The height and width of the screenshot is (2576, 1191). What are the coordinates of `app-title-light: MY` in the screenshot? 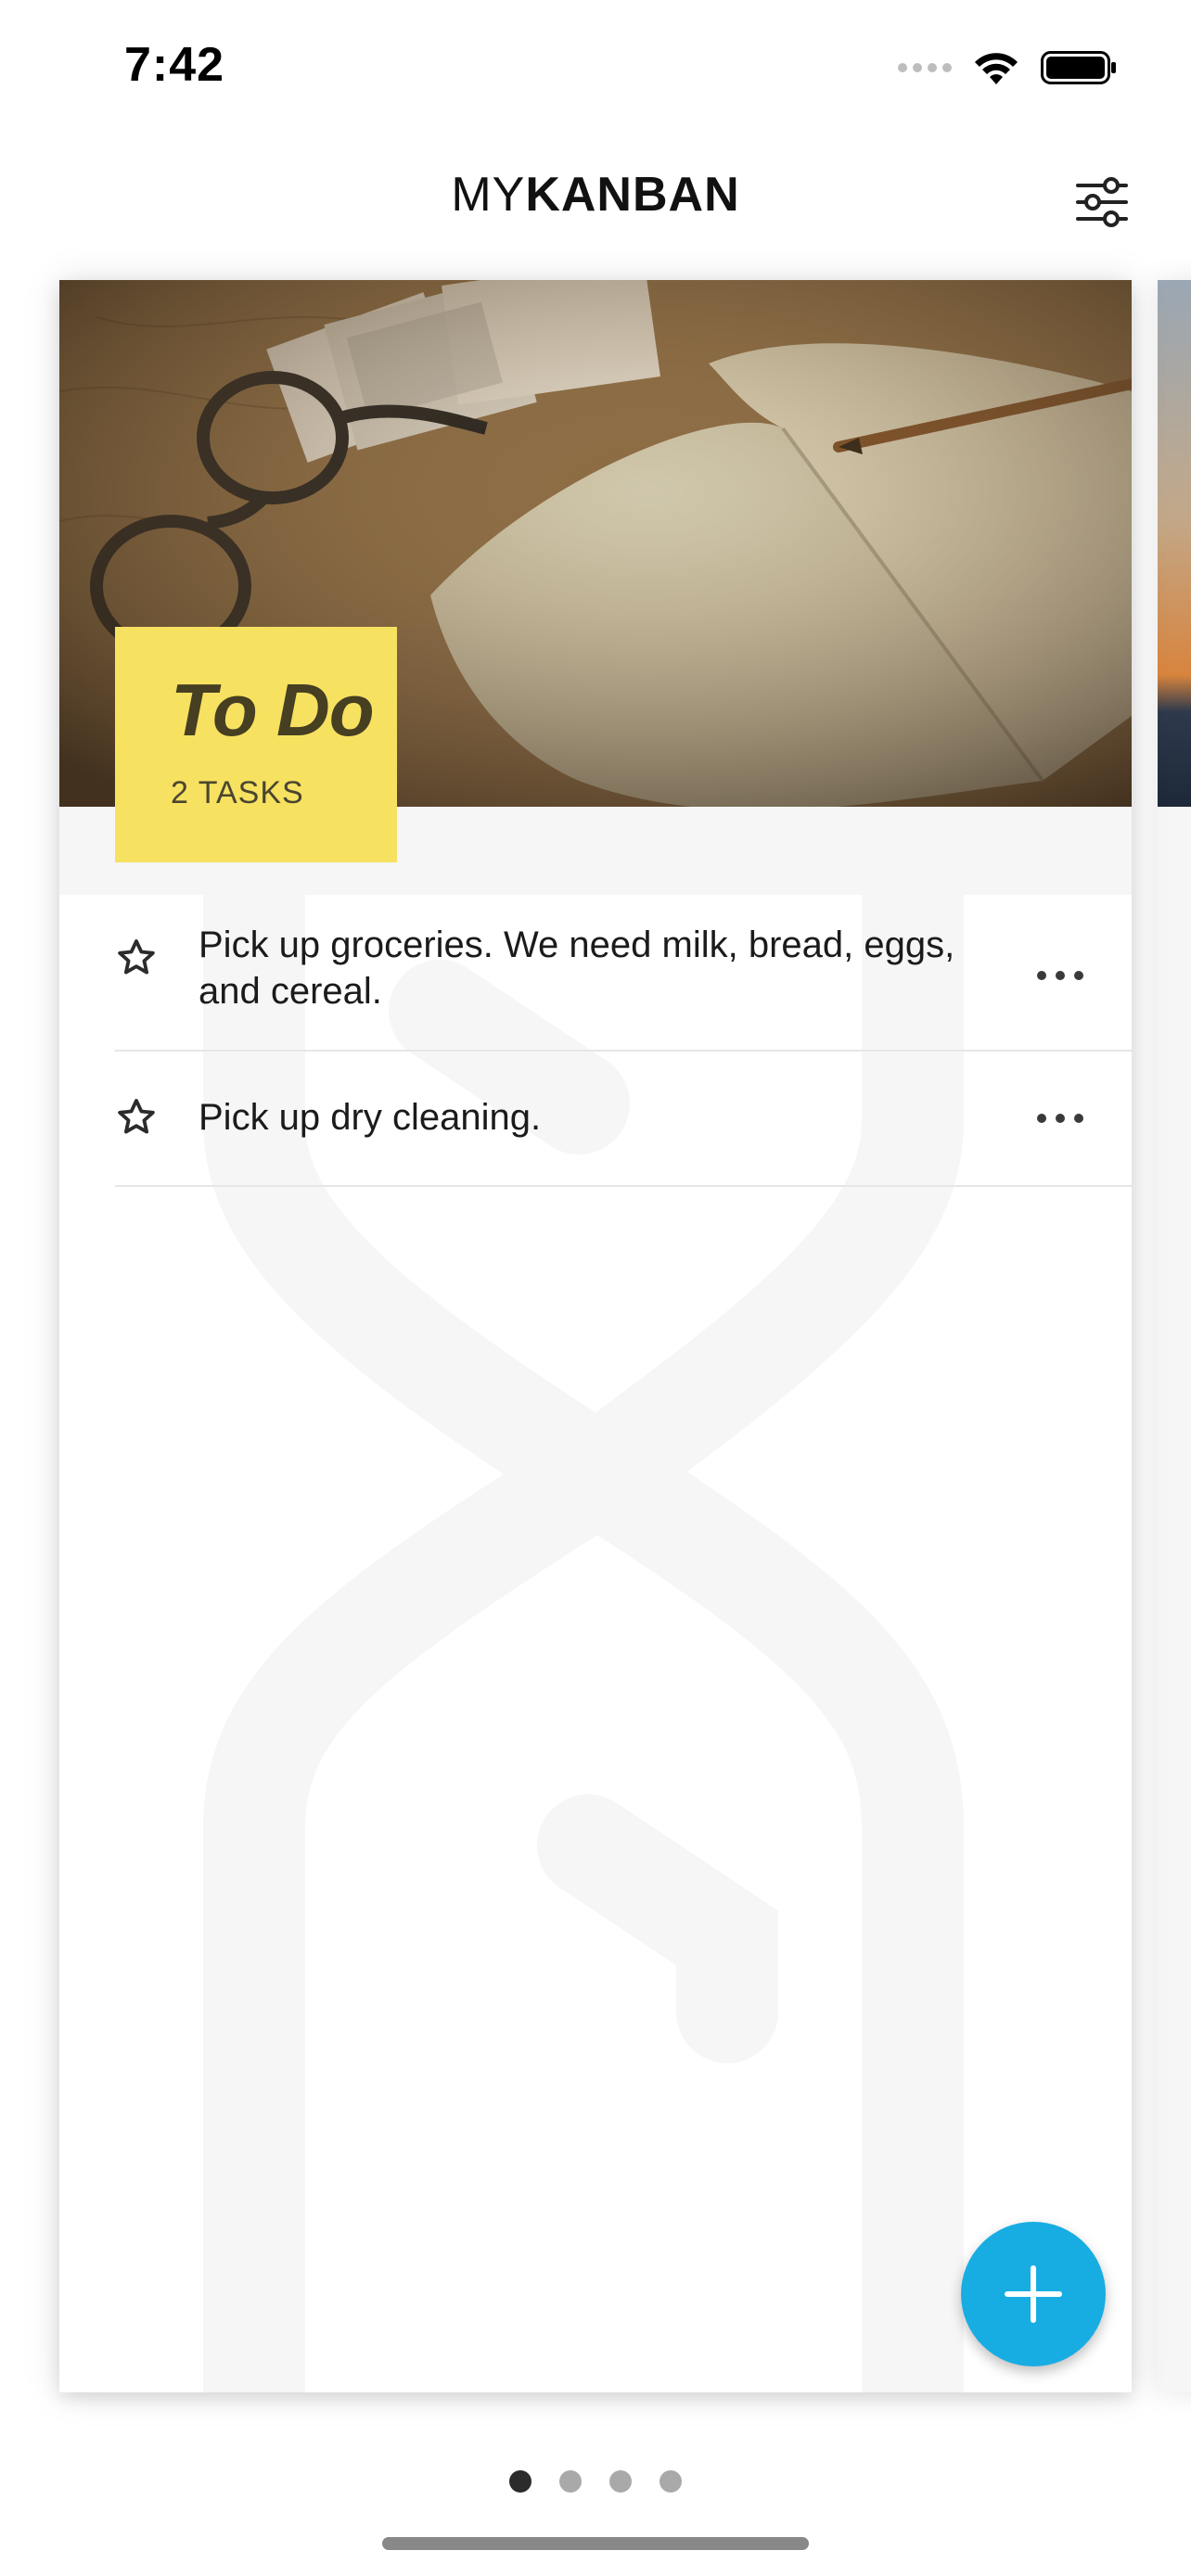 It's located at (488, 195).